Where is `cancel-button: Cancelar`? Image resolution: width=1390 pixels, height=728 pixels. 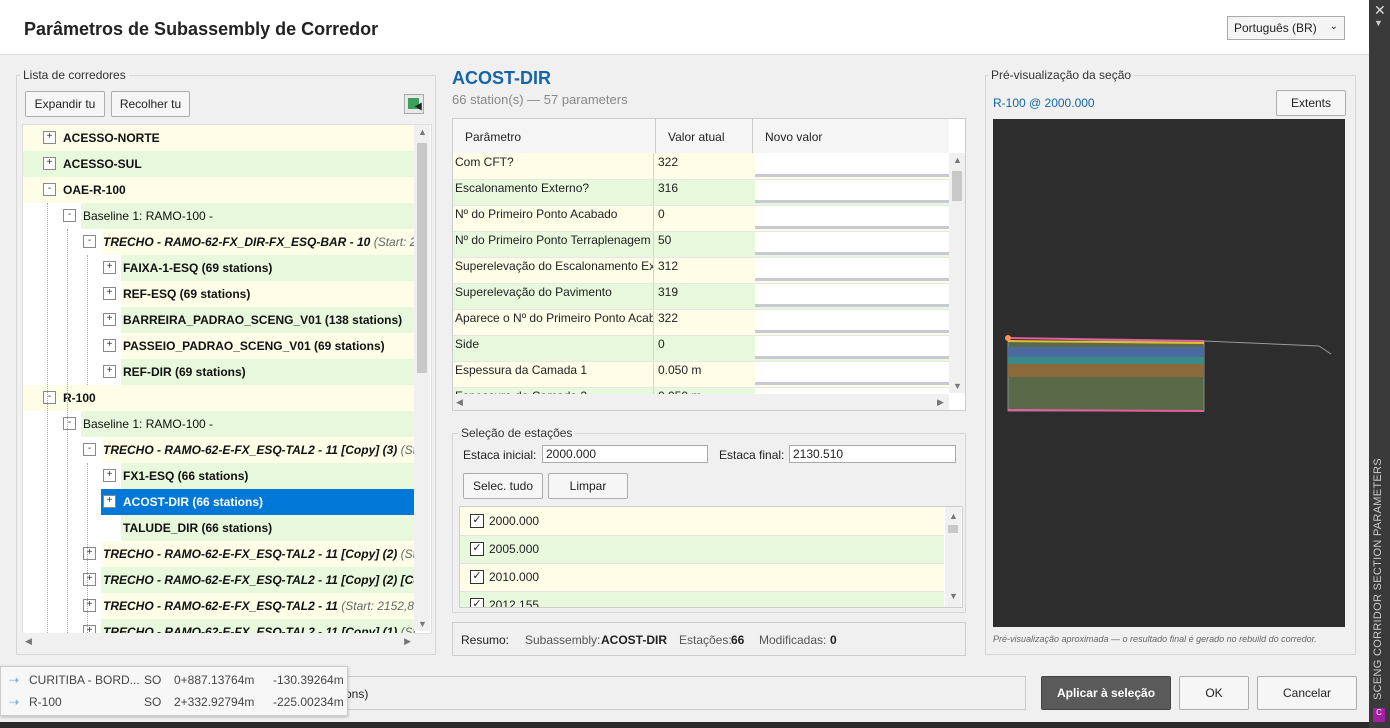
cancel-button: Cancelar is located at coordinates (1307, 693).